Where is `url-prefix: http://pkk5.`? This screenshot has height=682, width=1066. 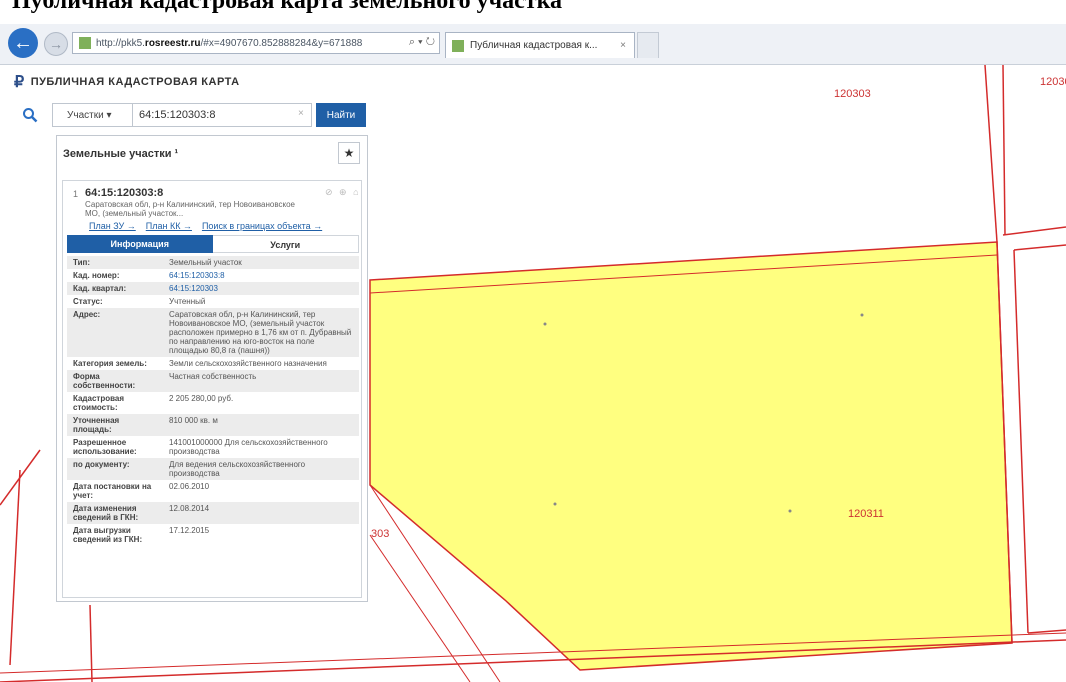
url-prefix: http://pkk5. is located at coordinates (120, 43).